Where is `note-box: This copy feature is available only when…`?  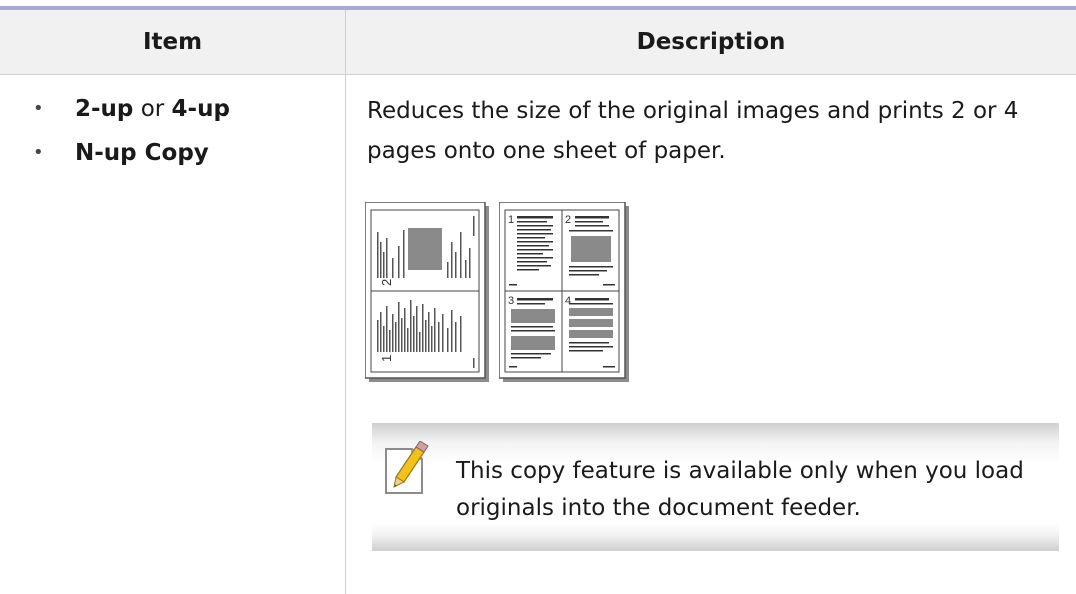 note-box: This copy feature is available only when… is located at coordinates (715, 487).